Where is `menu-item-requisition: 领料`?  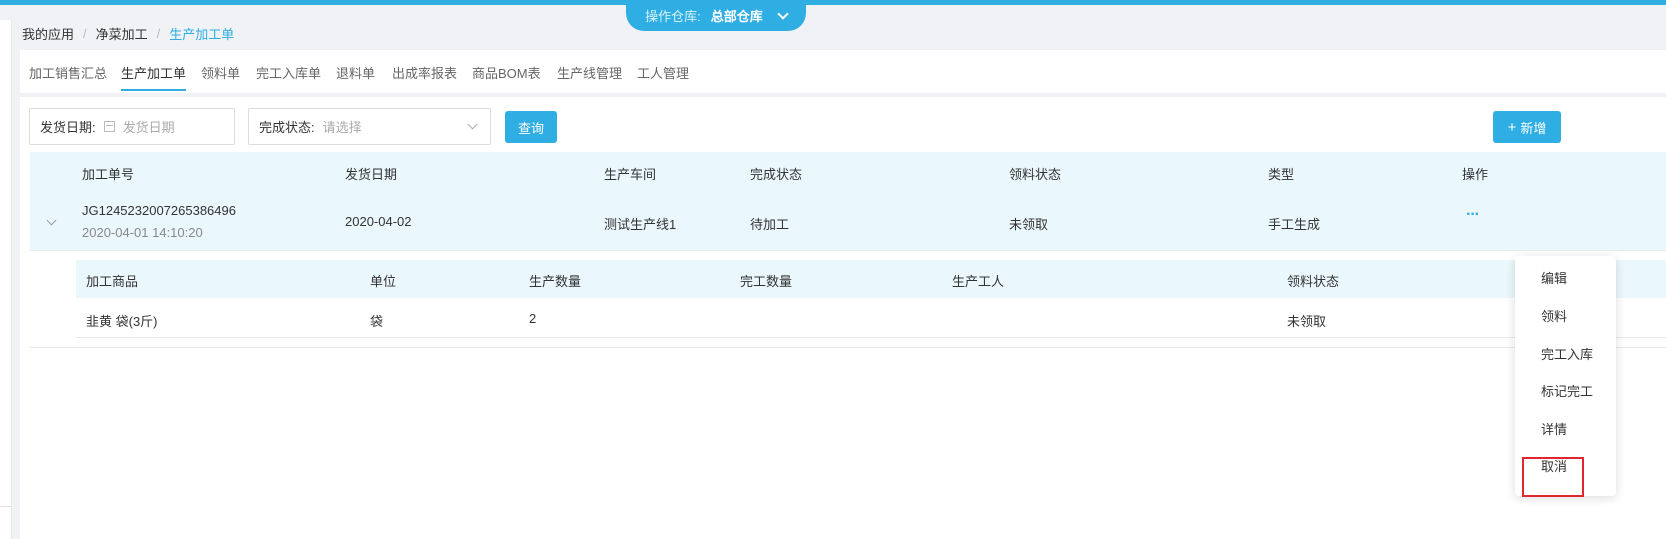 menu-item-requisition: 领料 is located at coordinates (1554, 315).